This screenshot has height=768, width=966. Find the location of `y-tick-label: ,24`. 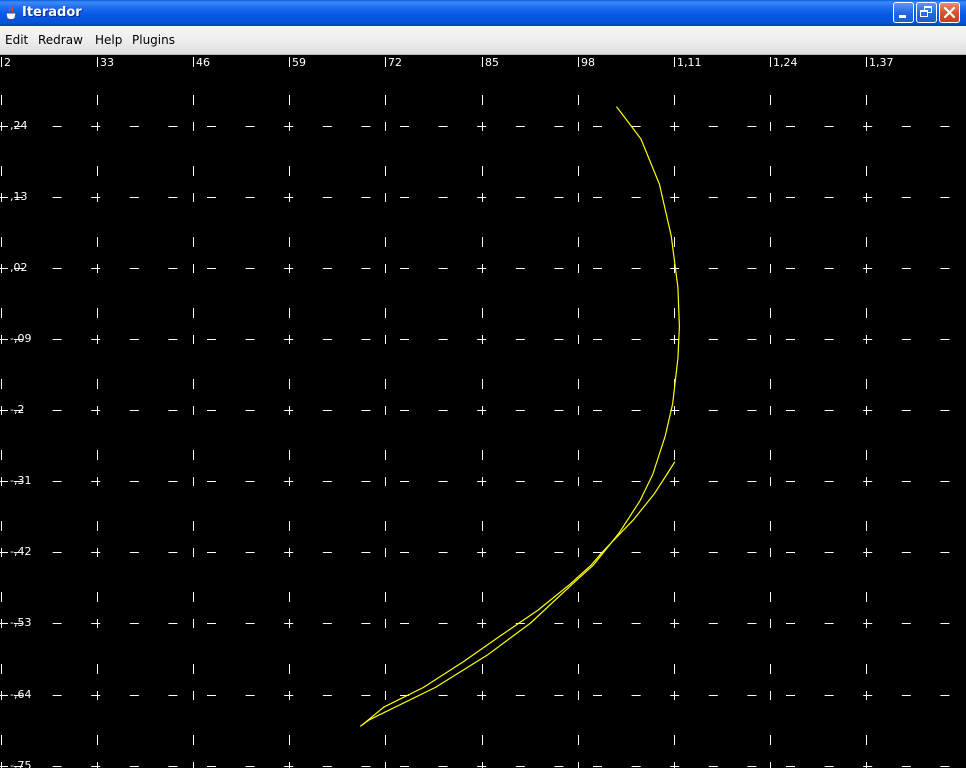

y-tick-label: ,24 is located at coordinates (19, 125).